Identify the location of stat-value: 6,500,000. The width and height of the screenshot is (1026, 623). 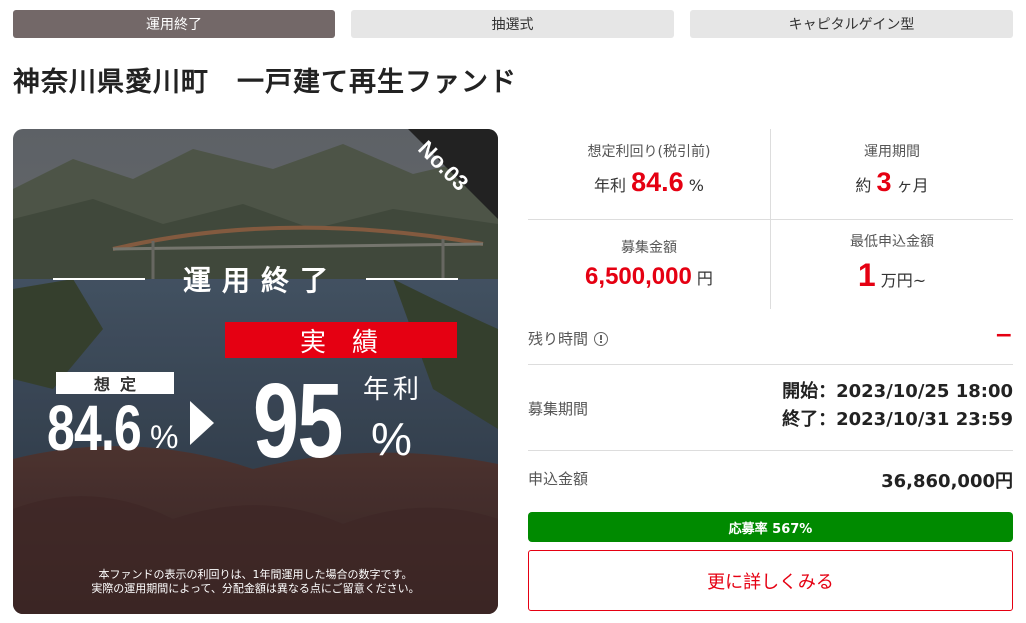
(638, 276).